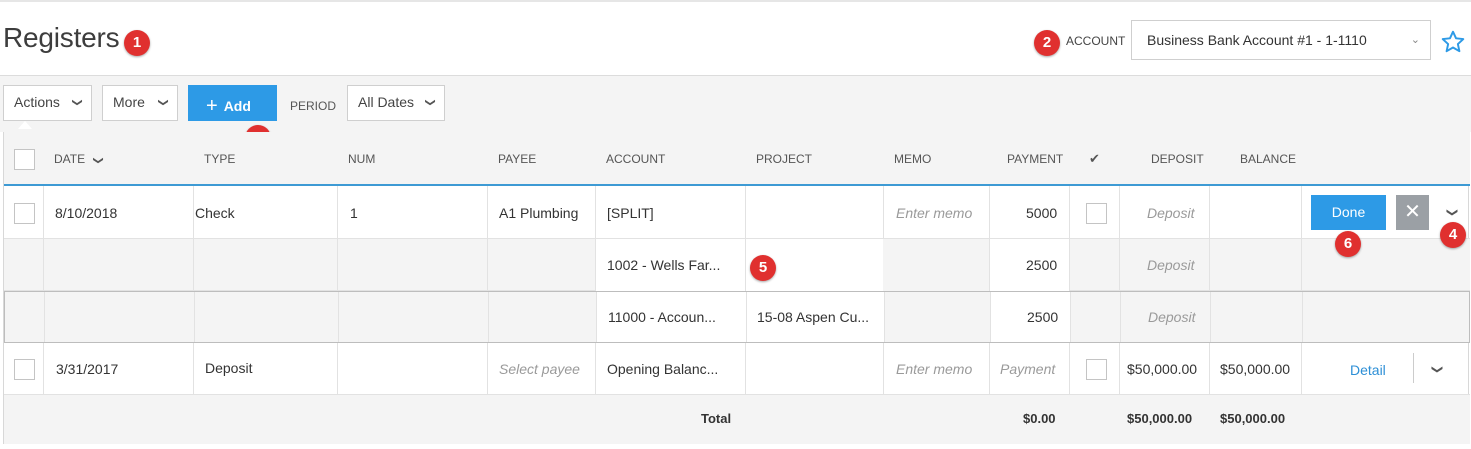 This screenshot has width=1471, height=449. Describe the element at coordinates (1281, 40) in the screenshot. I see `account-select: Business Bank Account #1 - 1-1110 ⌄` at that location.